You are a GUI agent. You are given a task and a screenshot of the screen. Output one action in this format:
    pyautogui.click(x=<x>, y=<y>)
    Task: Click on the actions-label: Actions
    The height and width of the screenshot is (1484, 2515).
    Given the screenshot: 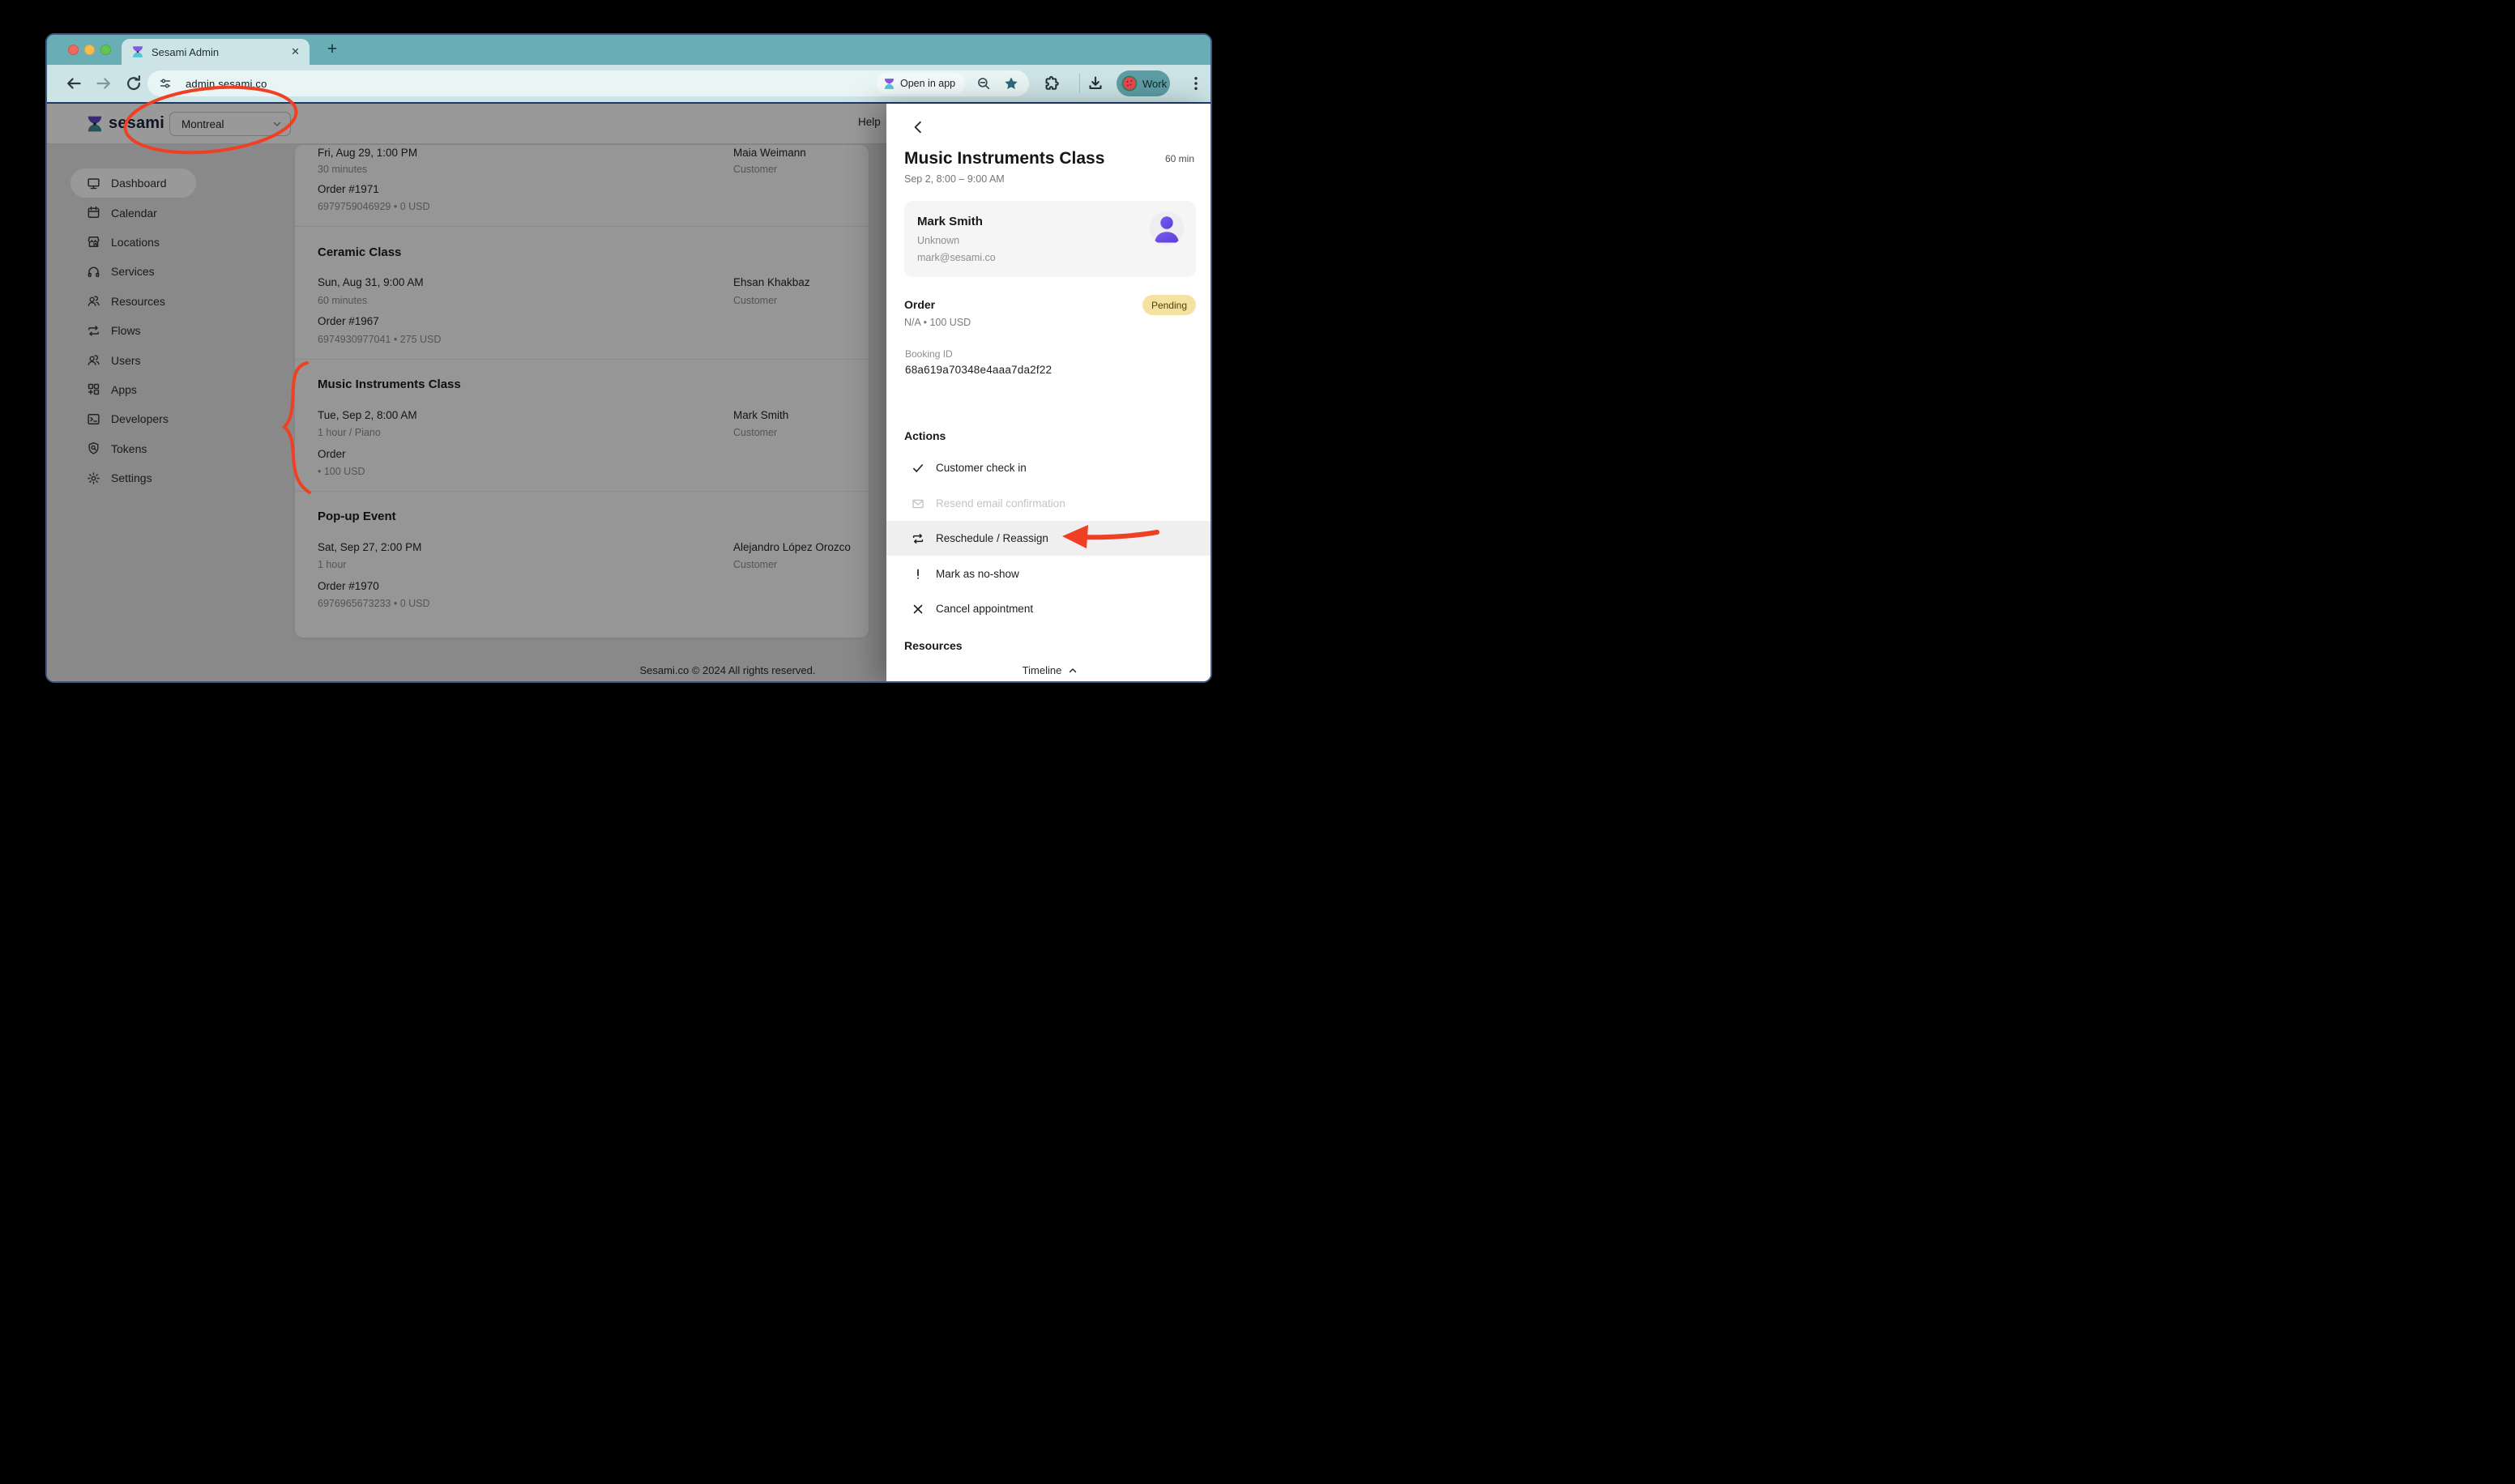 What is the action you would take?
    pyautogui.click(x=925, y=435)
    